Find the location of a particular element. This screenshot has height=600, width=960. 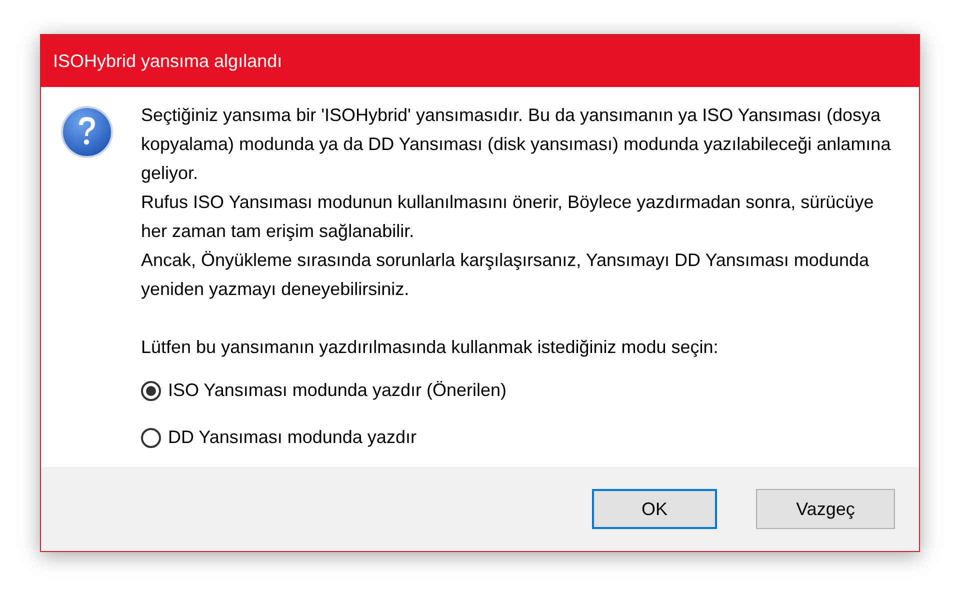

message-text: Seçtiğiniz yansıma bir 'ISOHybrid' yansımasıdır. Bu da yansımanın ya ISO Yansıması (dosya kopyalama) modunda ya da DD Yansıması (disk yansıması) modunda yazılabileceği anlamına geliyor. is located at coordinates (516, 144).